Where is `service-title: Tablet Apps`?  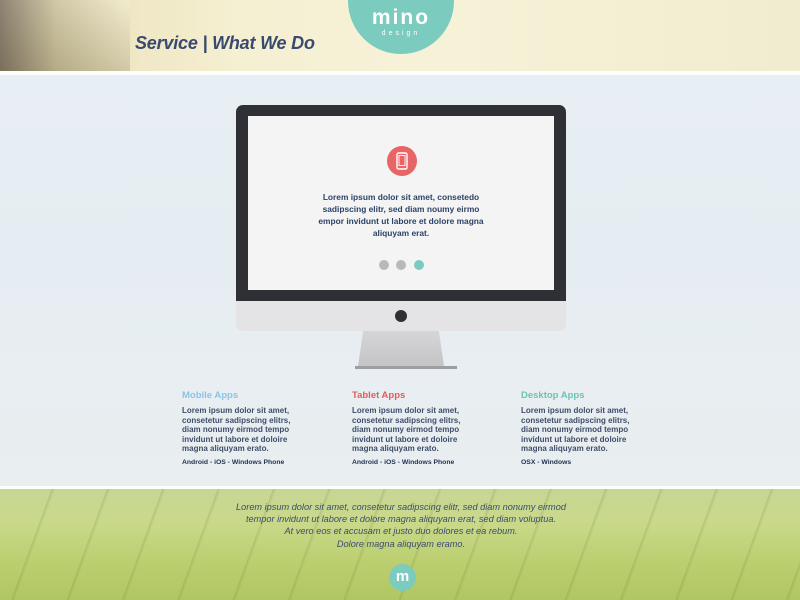
service-title: Tablet Apps is located at coordinates (412, 395).